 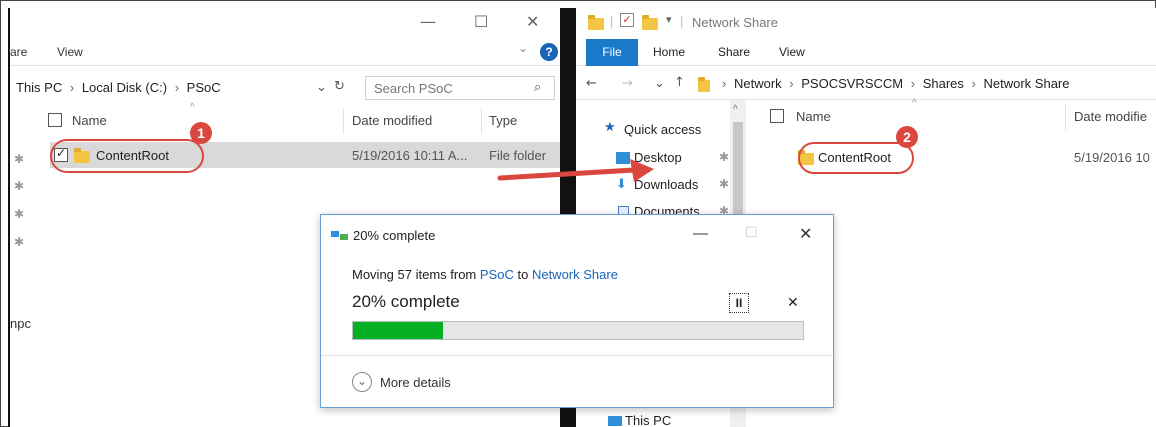 I want to click on recent-locations-icon: ⌄, so click(x=659, y=83).